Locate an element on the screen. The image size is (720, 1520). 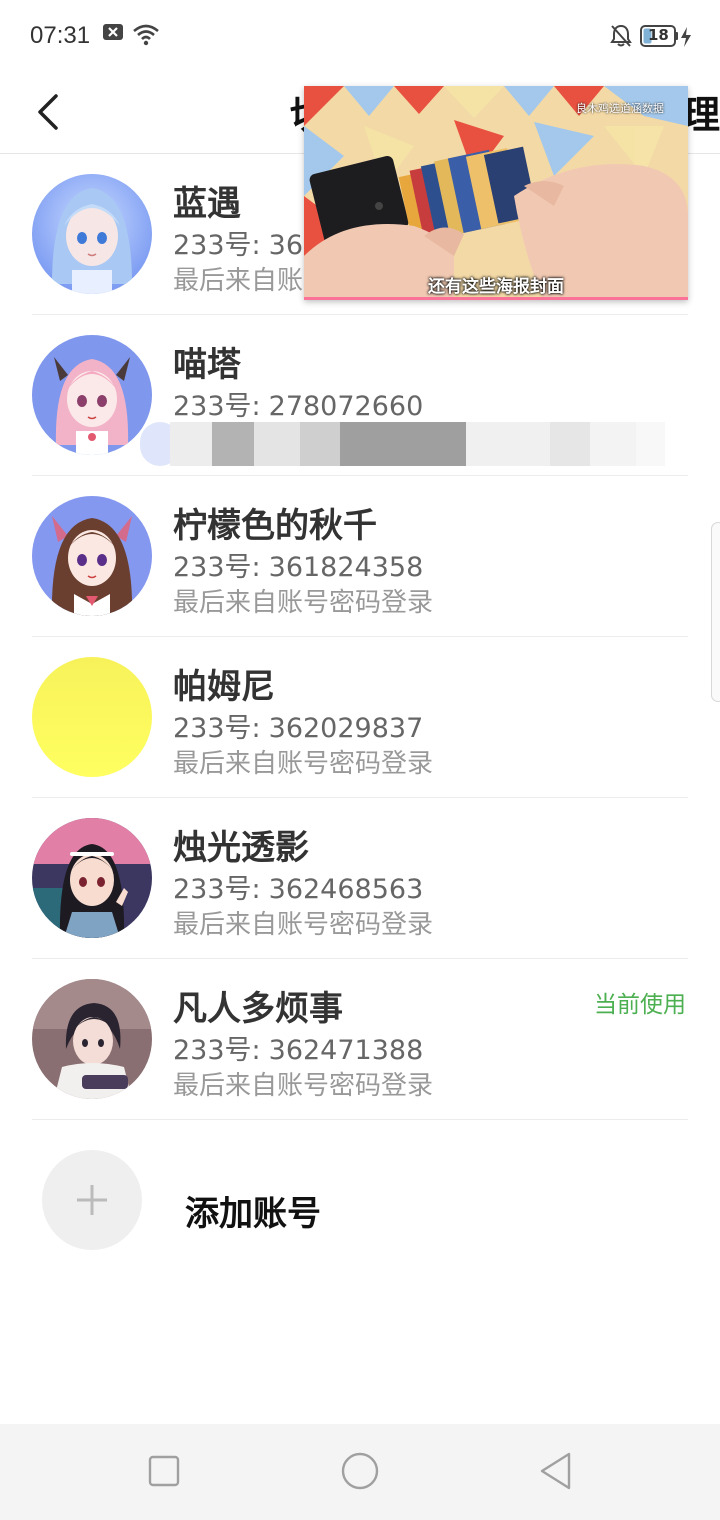
account-row: 烛光透影 233号: 362468563 最后来自账号密码登录 is located at coordinates (360, 878).